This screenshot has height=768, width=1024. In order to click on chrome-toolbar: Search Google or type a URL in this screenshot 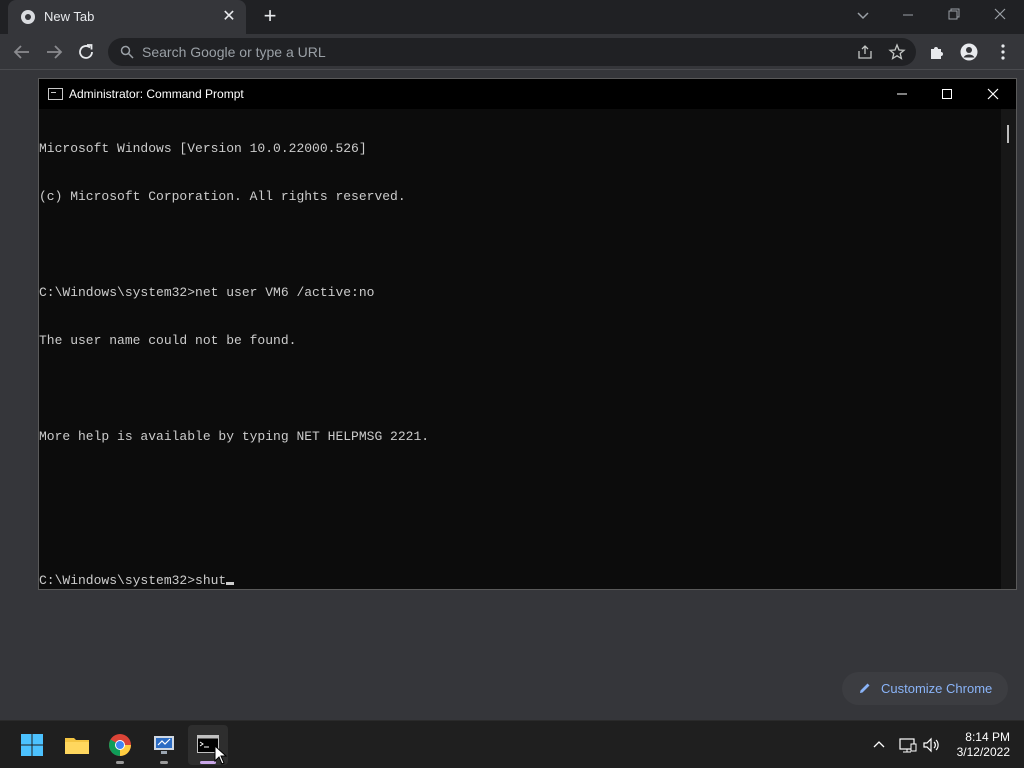, I will do `click(512, 52)`.